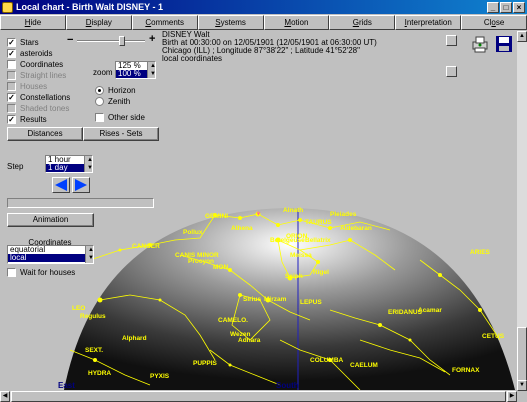  I want to click on label-caelum: CAELUM, so click(364, 365).